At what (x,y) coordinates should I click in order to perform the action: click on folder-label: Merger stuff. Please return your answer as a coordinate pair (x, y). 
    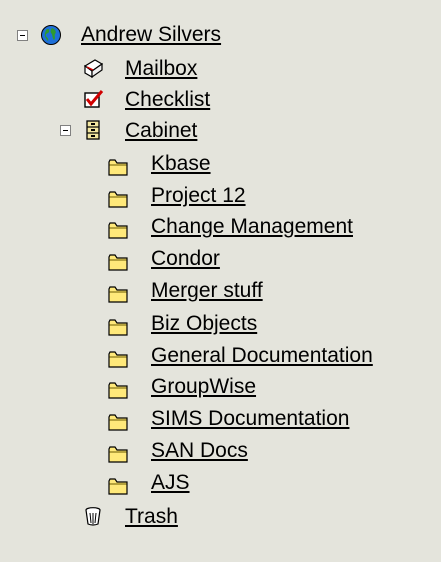
    Looking at the image, I should click on (207, 291).